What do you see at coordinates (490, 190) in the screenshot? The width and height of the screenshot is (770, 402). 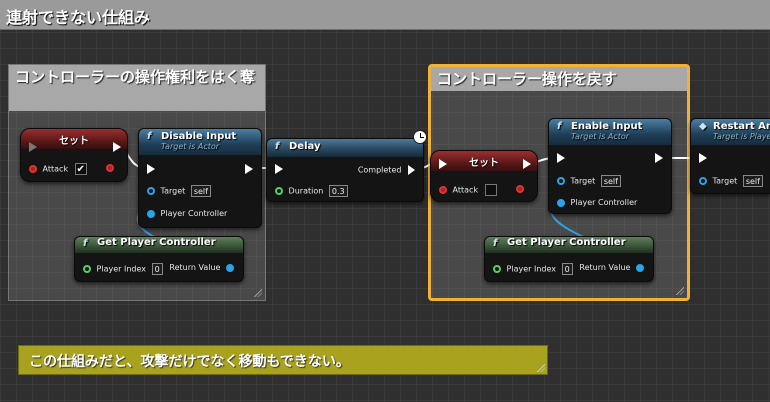 I see `attack-checkbox` at bounding box center [490, 190].